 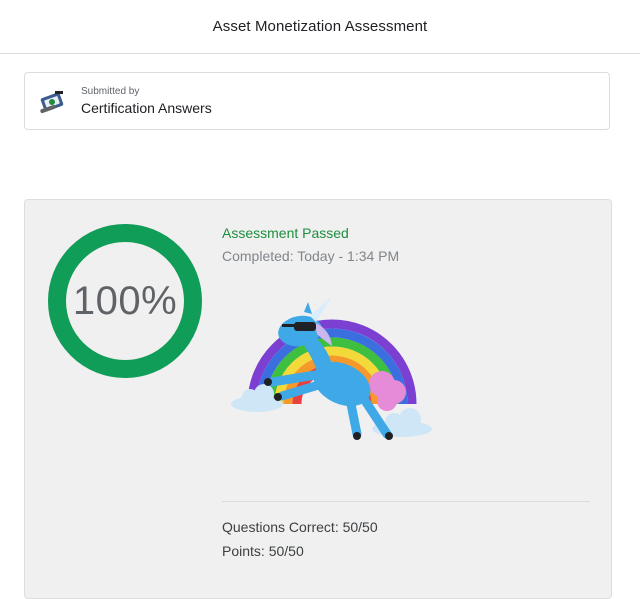 What do you see at coordinates (331, 368) in the screenshot?
I see `rainbow-unicorn-illustration` at bounding box center [331, 368].